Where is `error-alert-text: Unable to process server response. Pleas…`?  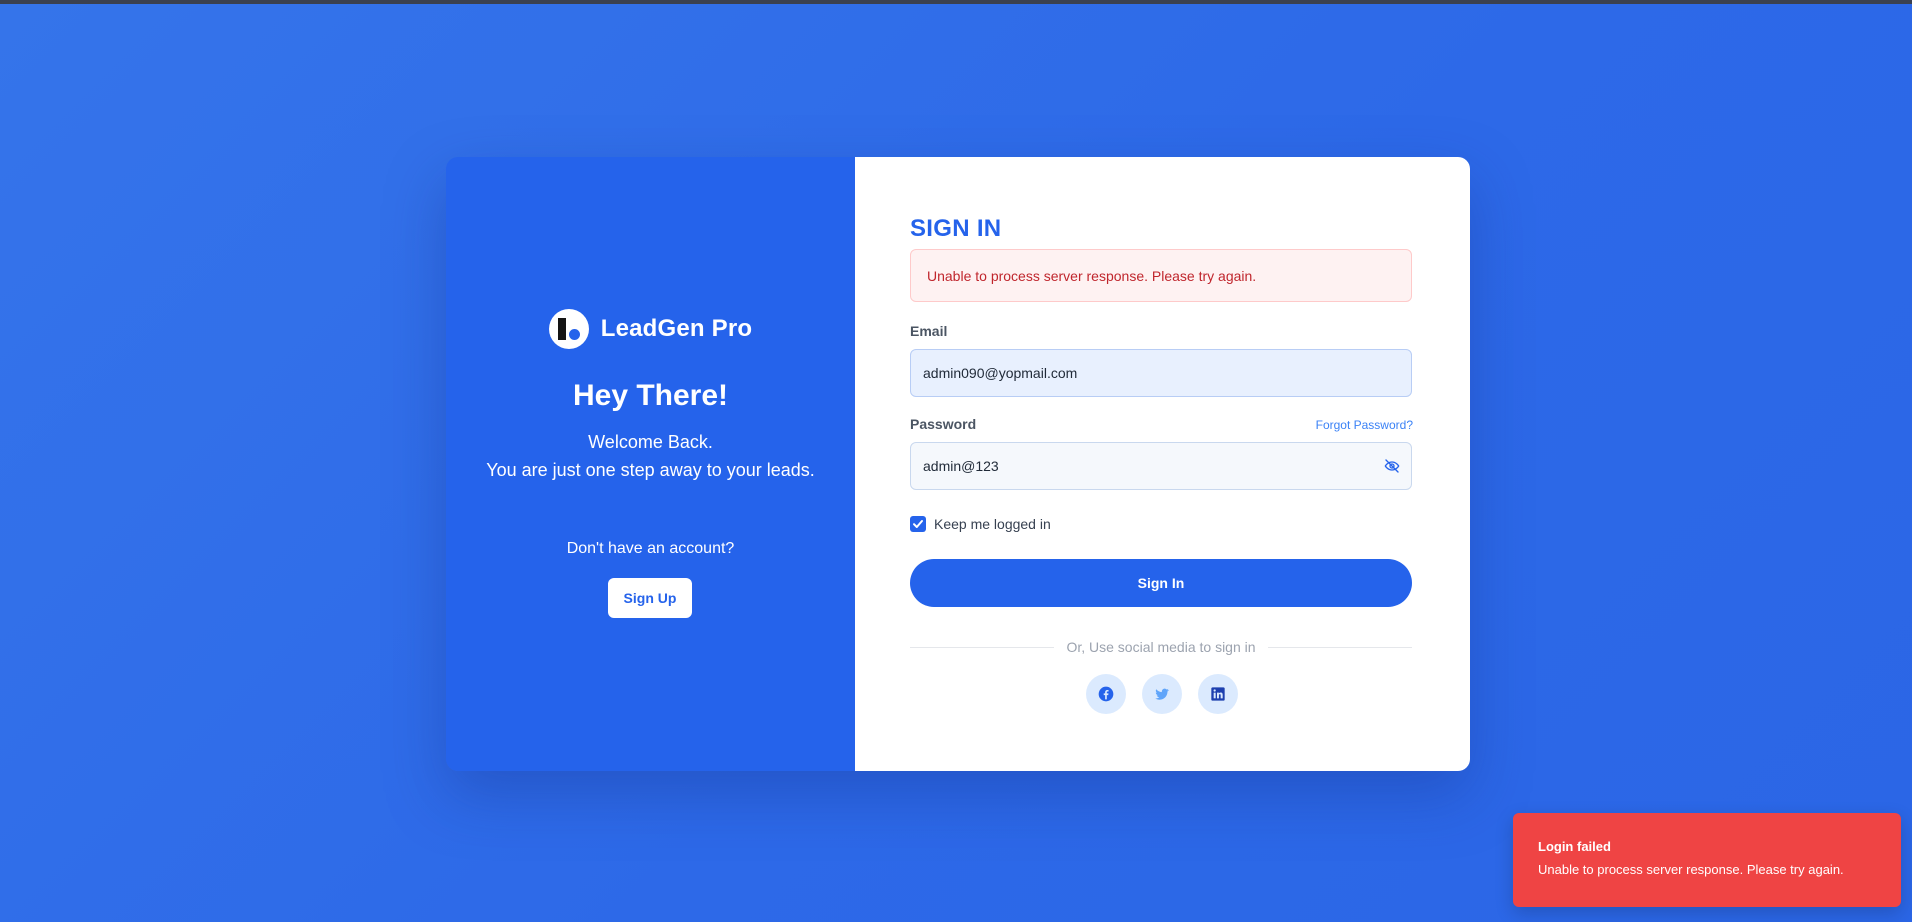 error-alert-text: Unable to process server response. Pleas… is located at coordinates (1092, 275).